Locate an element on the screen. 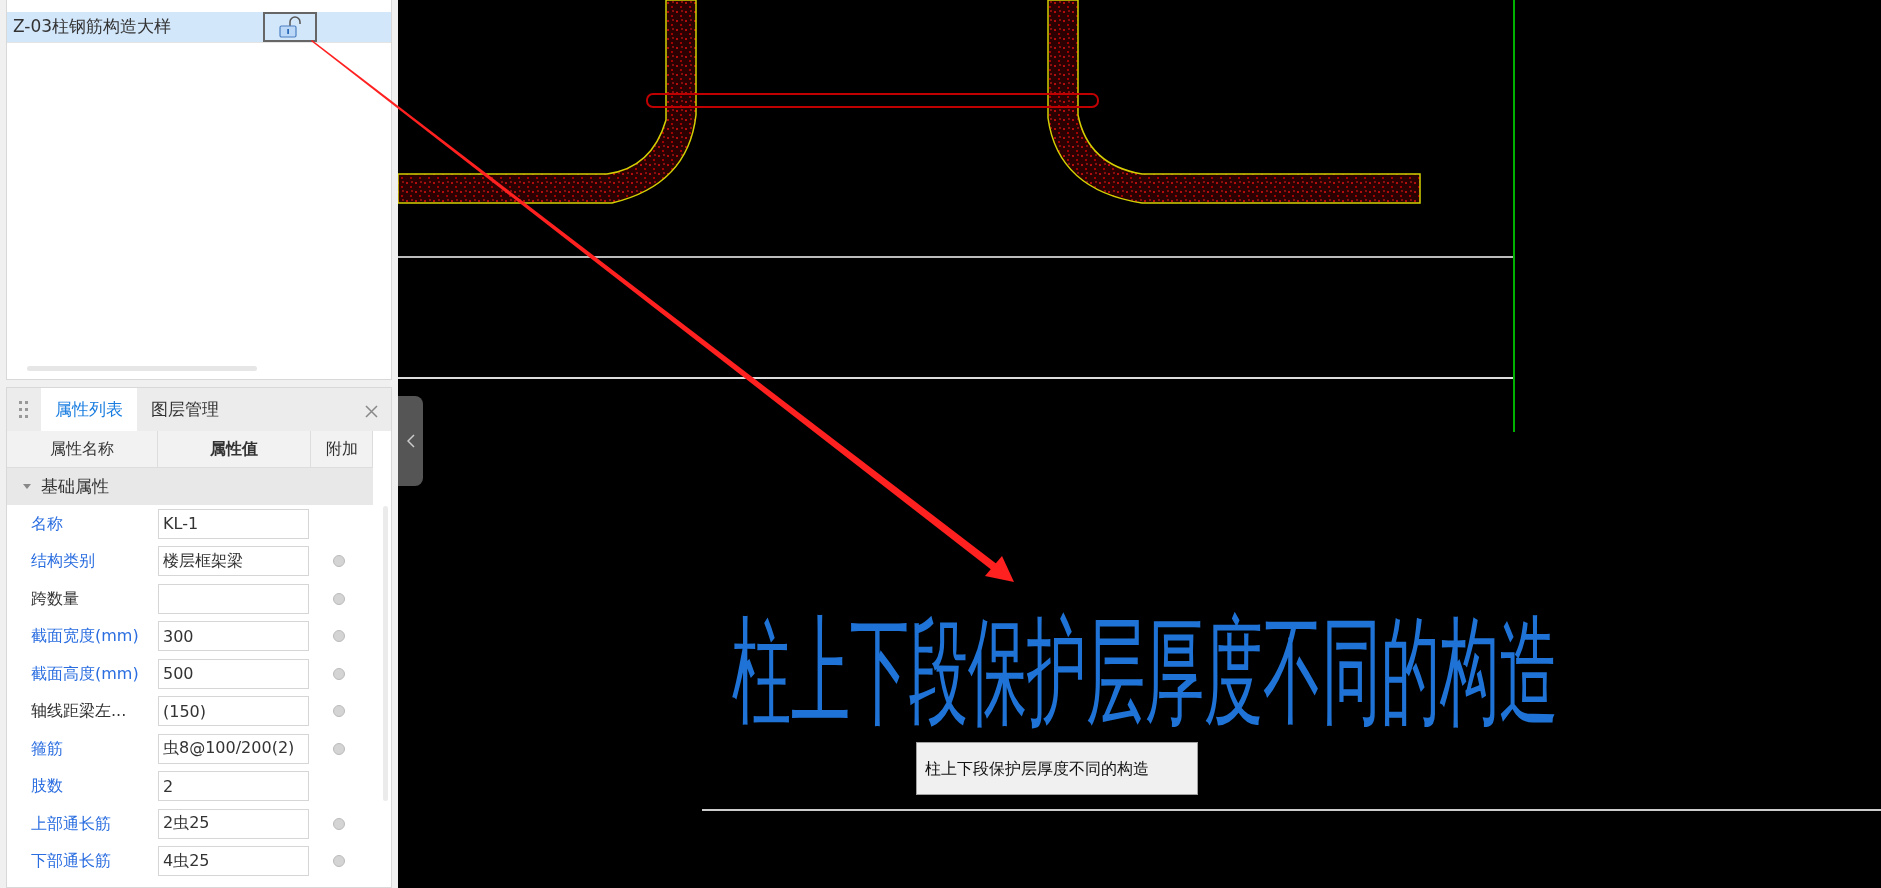  property-name: 肢数 is located at coordinates (47, 786).